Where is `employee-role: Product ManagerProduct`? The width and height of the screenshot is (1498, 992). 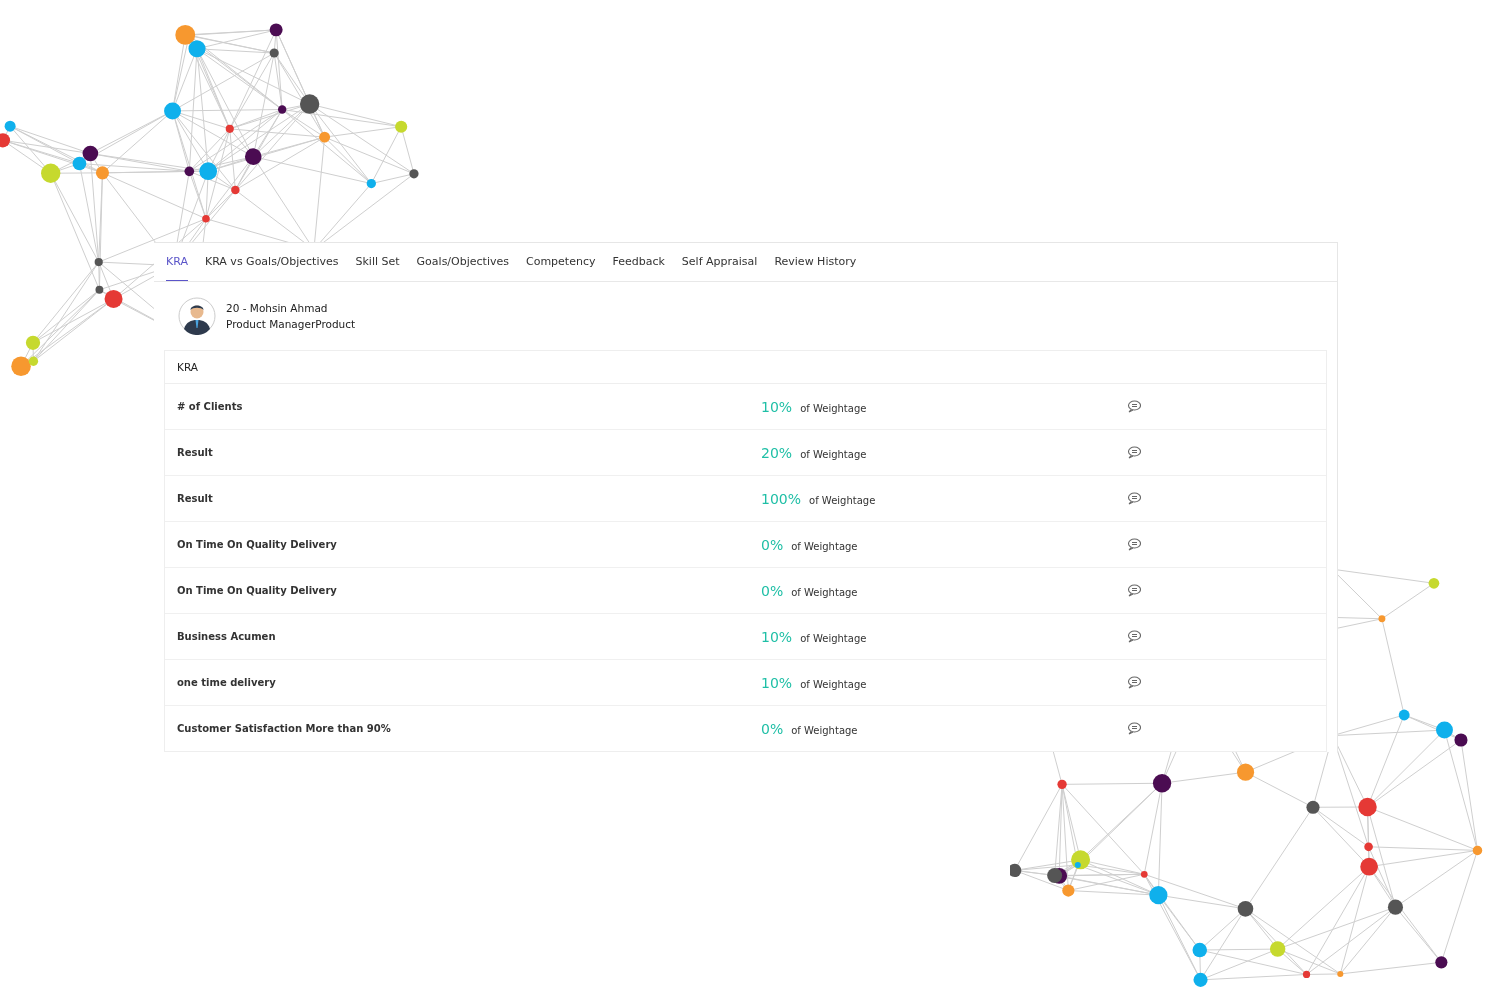
employee-role: Product ManagerProduct is located at coordinates (291, 324).